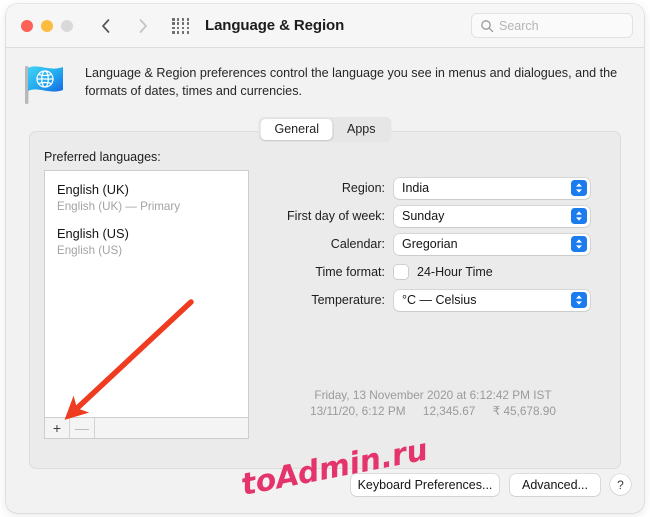  Describe the element at coordinates (316, 244) in the screenshot. I see `form-row-calendar: Calendar: Gregorian` at that location.